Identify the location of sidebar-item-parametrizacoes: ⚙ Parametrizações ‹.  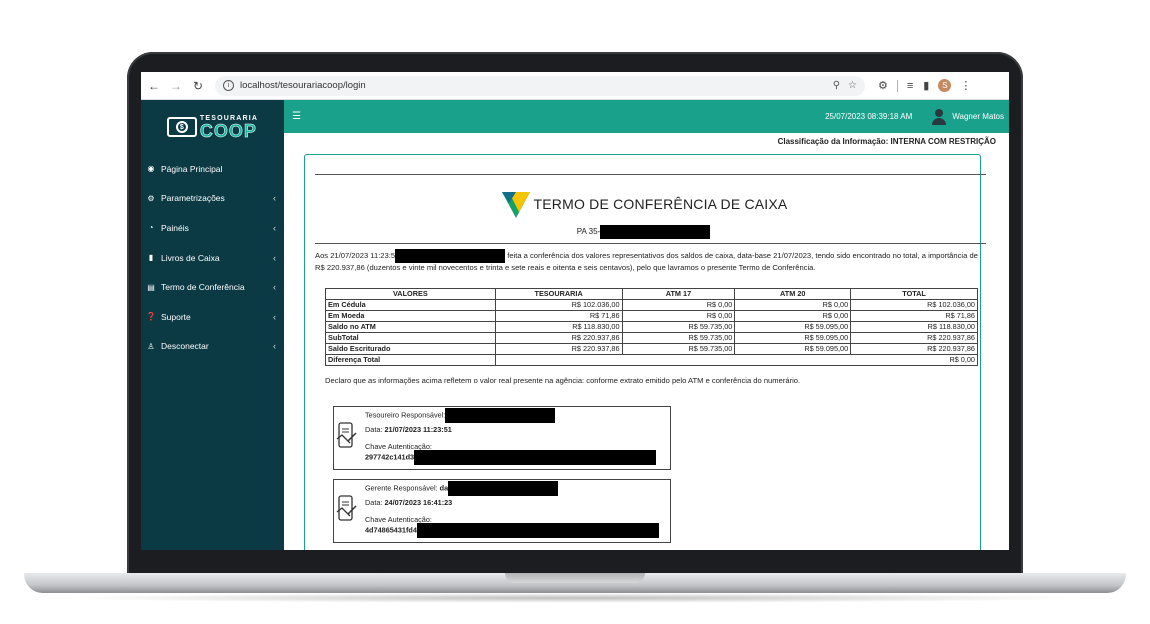
(212, 199).